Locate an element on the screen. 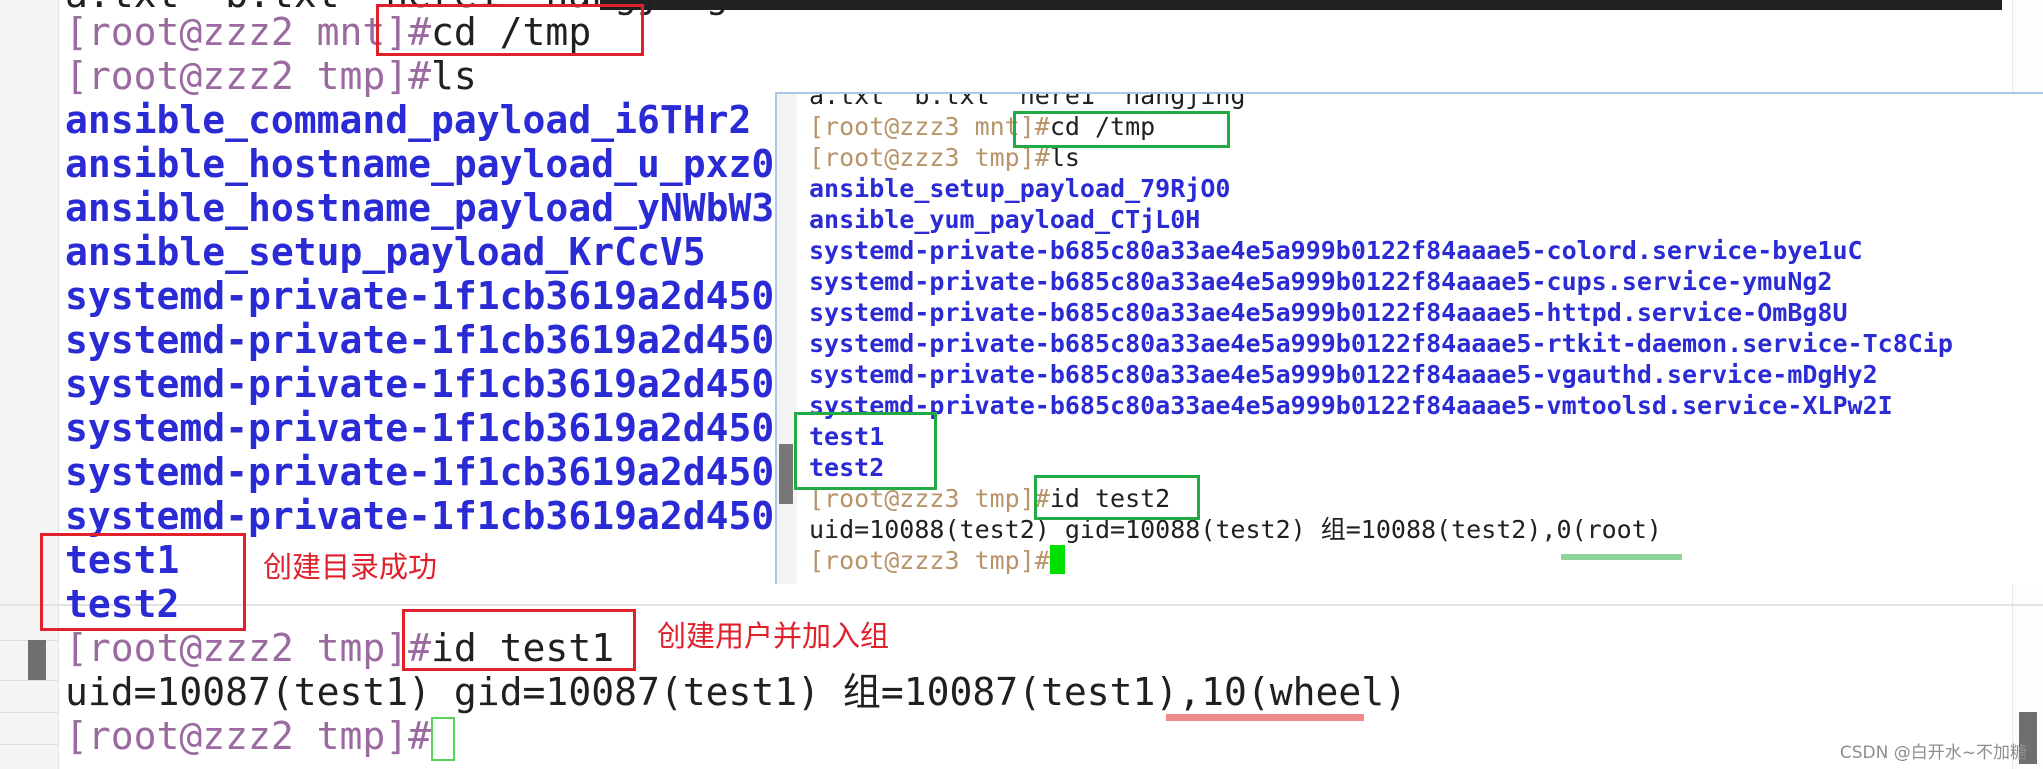 The image size is (2043, 769). highlight-box-overlay-id-cmd is located at coordinates (1117, 497).